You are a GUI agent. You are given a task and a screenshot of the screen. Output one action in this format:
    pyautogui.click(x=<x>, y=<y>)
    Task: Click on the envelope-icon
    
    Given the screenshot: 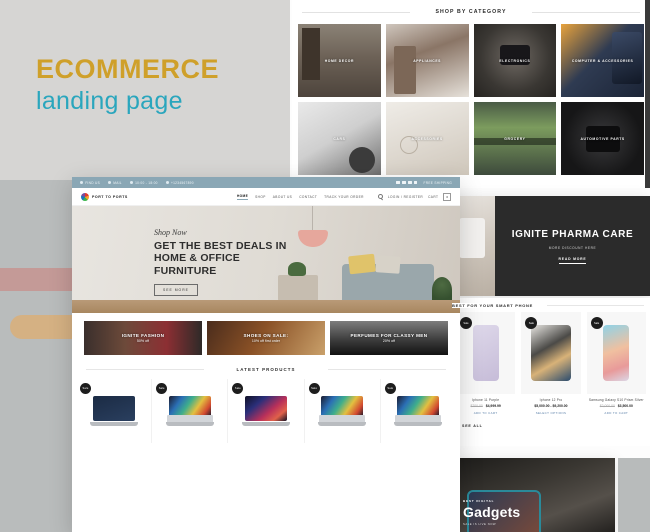 What is the action you would take?
    pyautogui.click(x=110, y=182)
    